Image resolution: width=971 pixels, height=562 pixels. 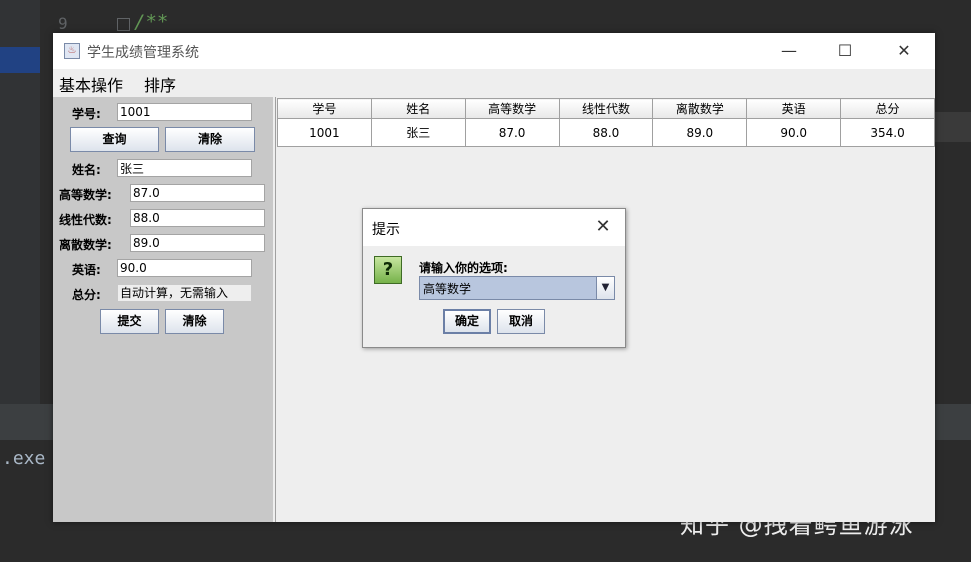 What do you see at coordinates (700, 132) in the screenshot?
I see `table-cell: 89.0` at bounding box center [700, 132].